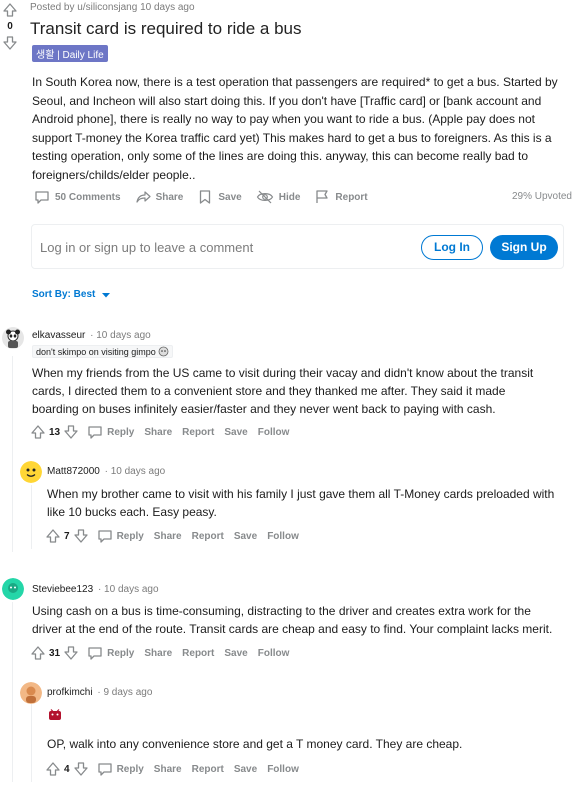  Describe the element at coordinates (106, 295) in the screenshot. I see `caret-down-icon` at that location.